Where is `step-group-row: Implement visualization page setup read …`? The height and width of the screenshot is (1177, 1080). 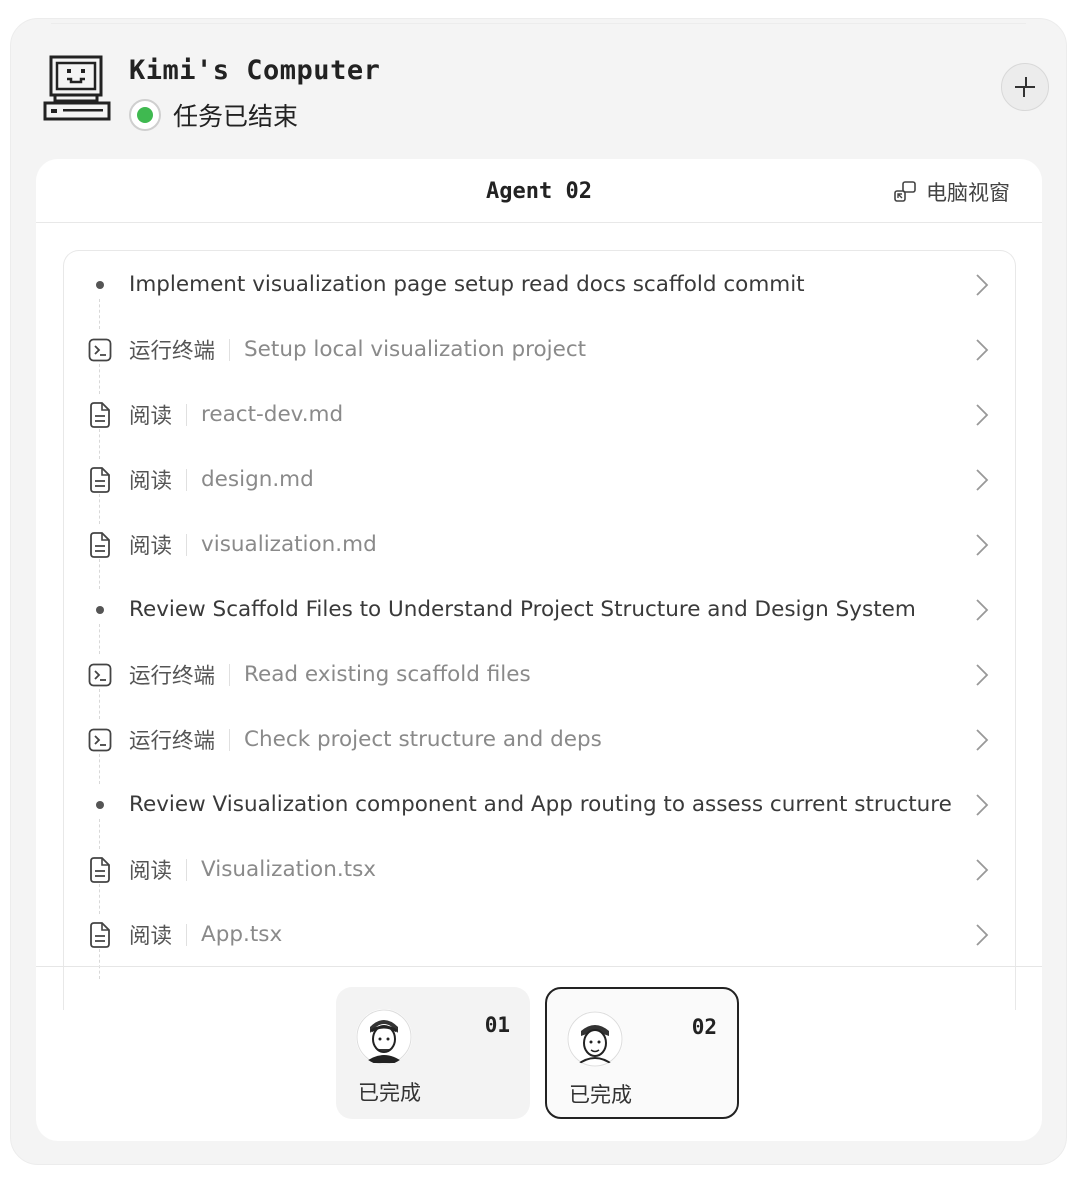
step-group-row: Implement visualization page setup read … is located at coordinates (539, 284).